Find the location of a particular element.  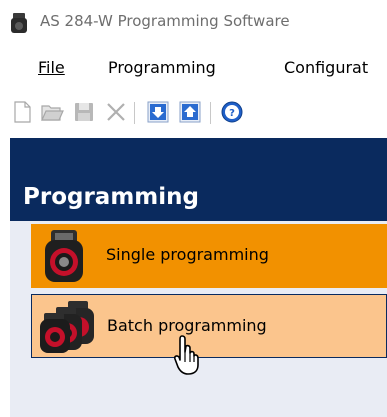

multiple-devices-icon is located at coordinates (67, 327).